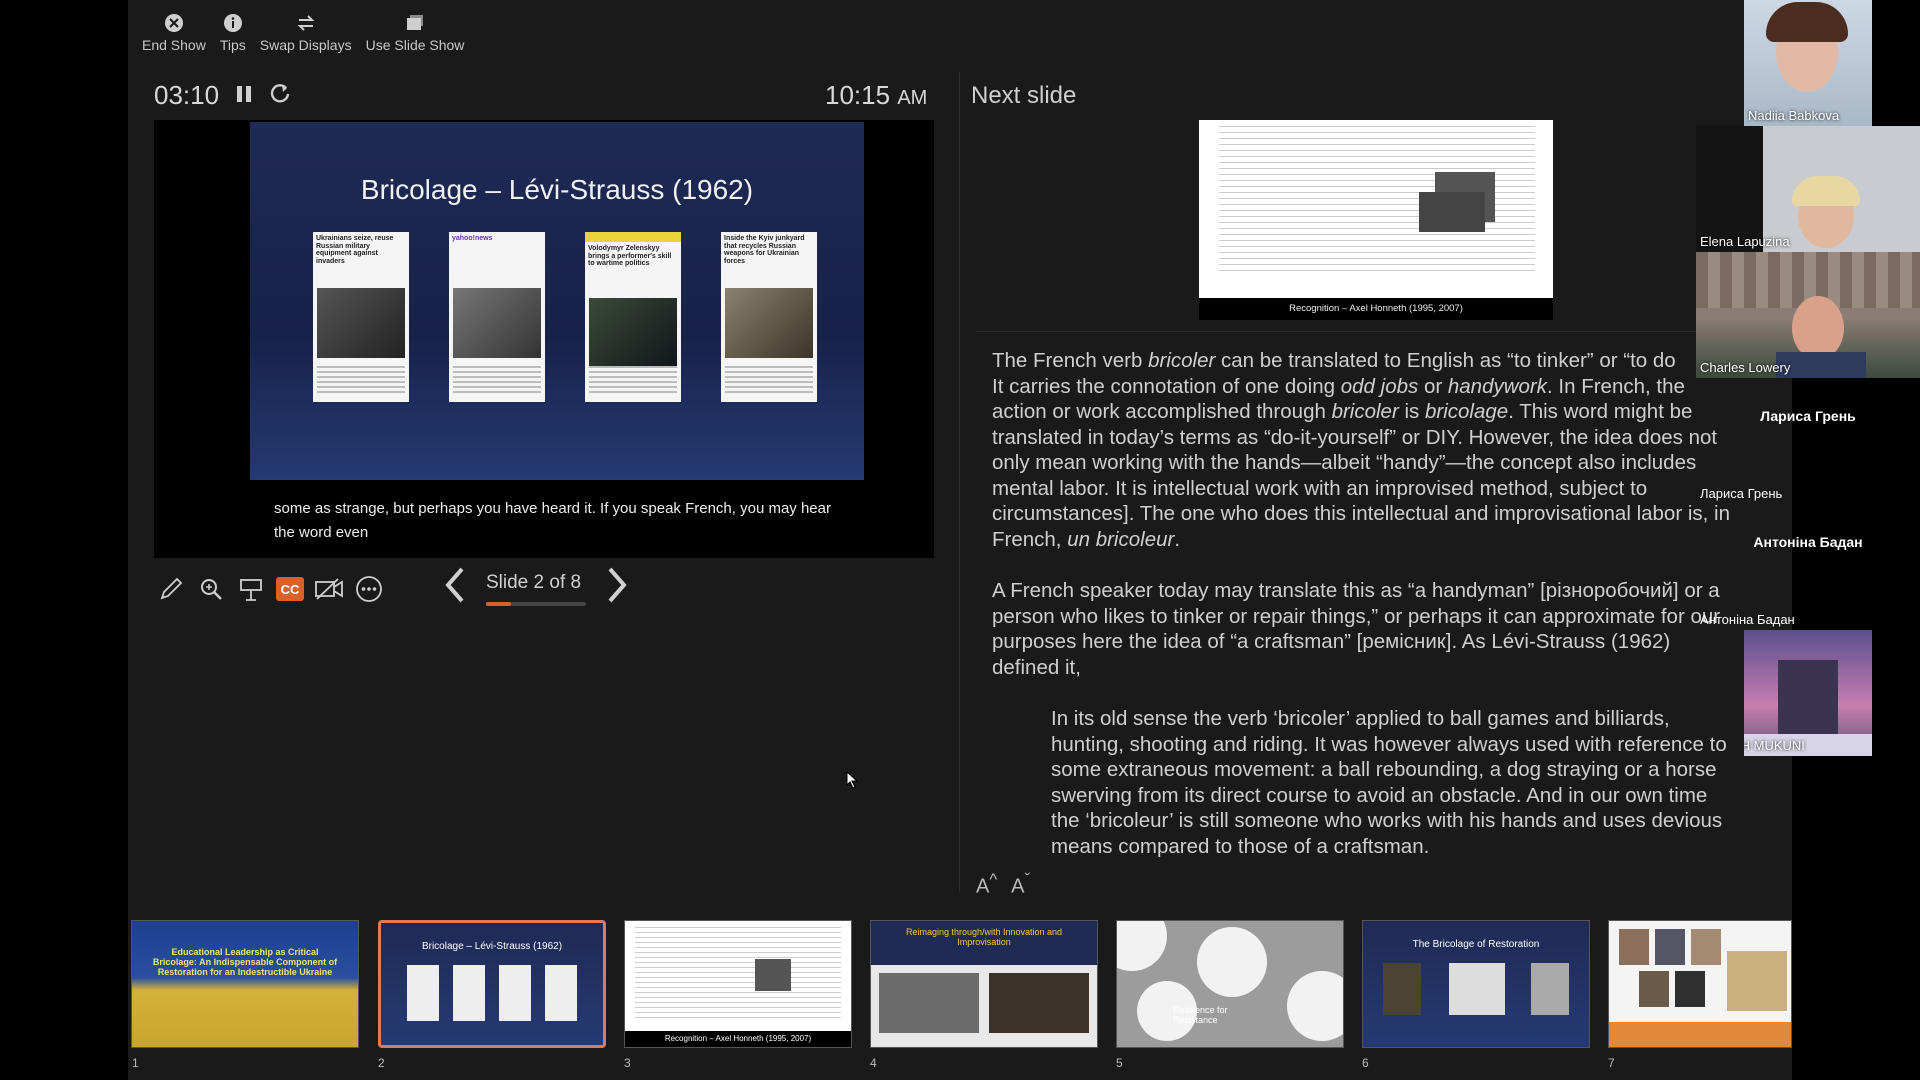  What do you see at coordinates (534, 582) in the screenshot?
I see `slide-number-label: Slide 2 of 8` at bounding box center [534, 582].